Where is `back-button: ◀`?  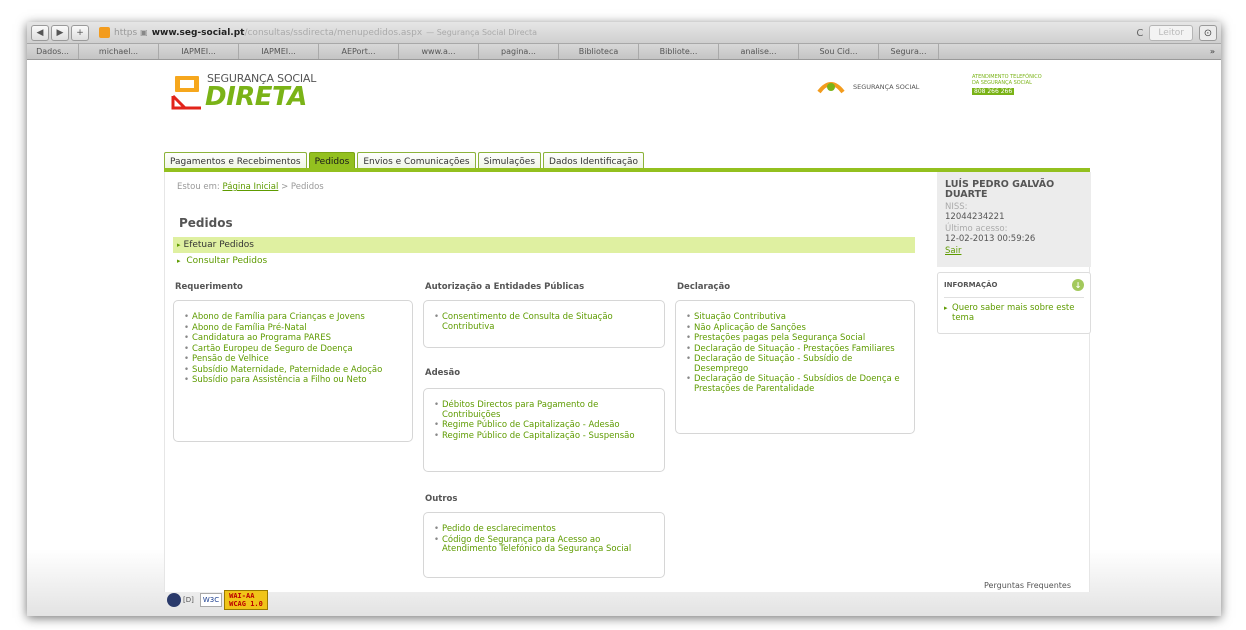 back-button: ◀ is located at coordinates (40, 32).